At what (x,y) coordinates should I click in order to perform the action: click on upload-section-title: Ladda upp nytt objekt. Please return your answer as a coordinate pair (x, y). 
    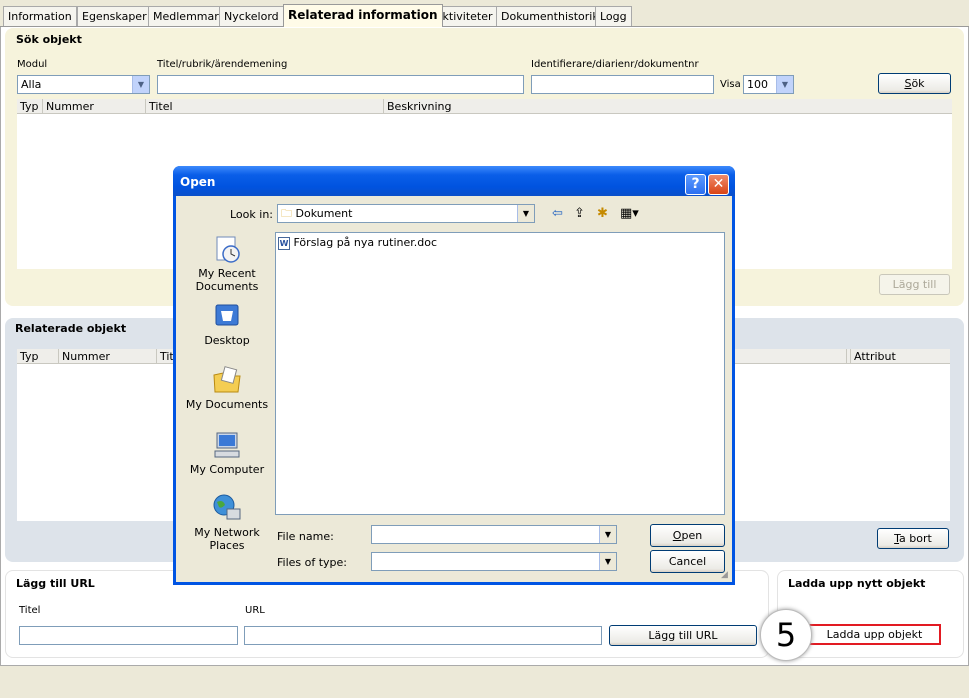
    Looking at the image, I should click on (857, 583).